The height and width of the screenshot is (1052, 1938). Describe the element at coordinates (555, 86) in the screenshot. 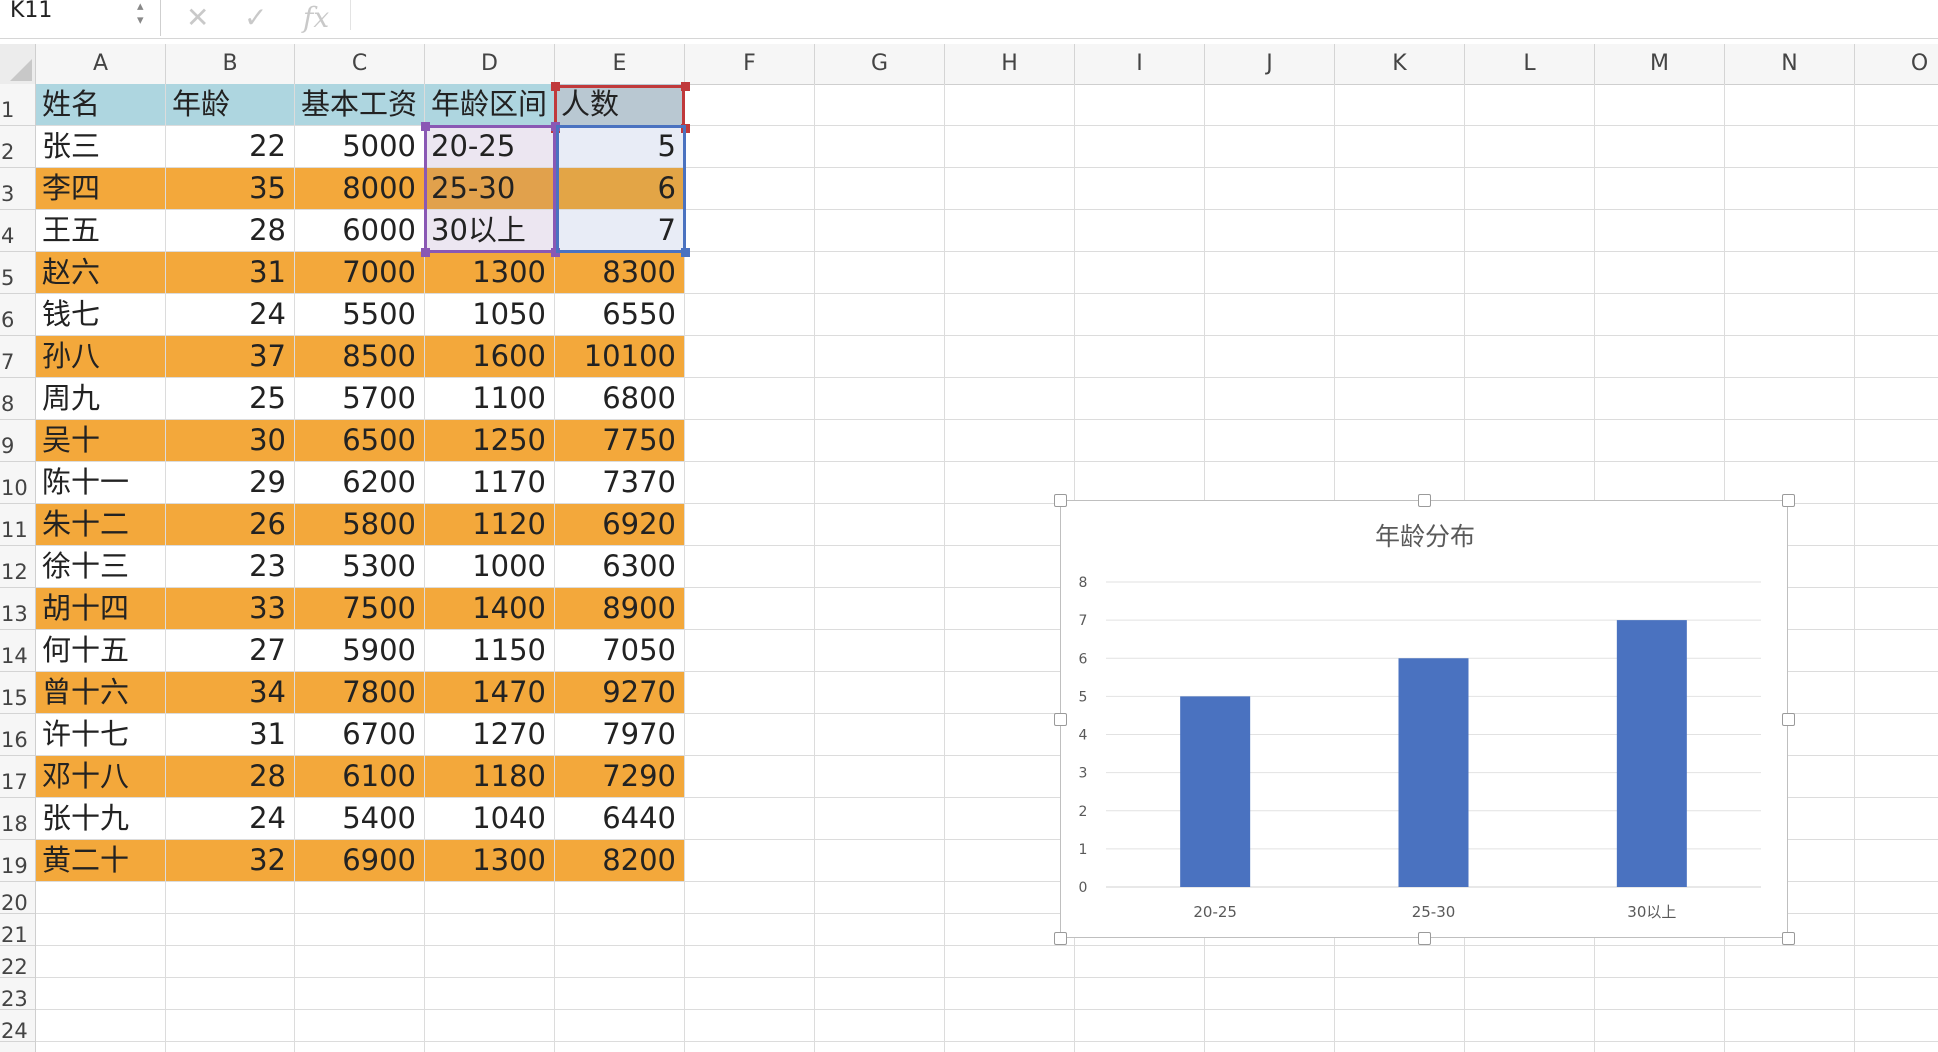

I see `series-name-range-handle` at that location.